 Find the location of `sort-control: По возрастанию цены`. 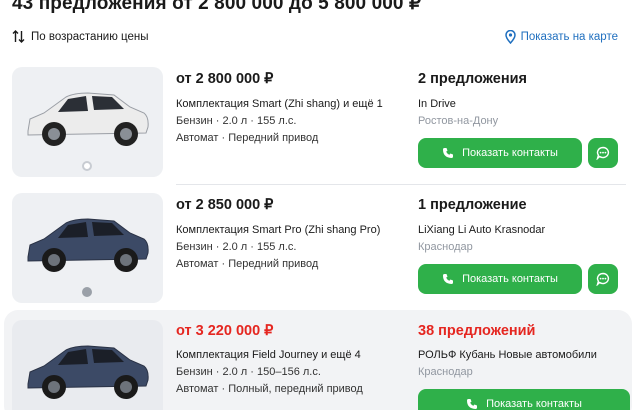

sort-control: По возрастанию цены is located at coordinates (80, 36).